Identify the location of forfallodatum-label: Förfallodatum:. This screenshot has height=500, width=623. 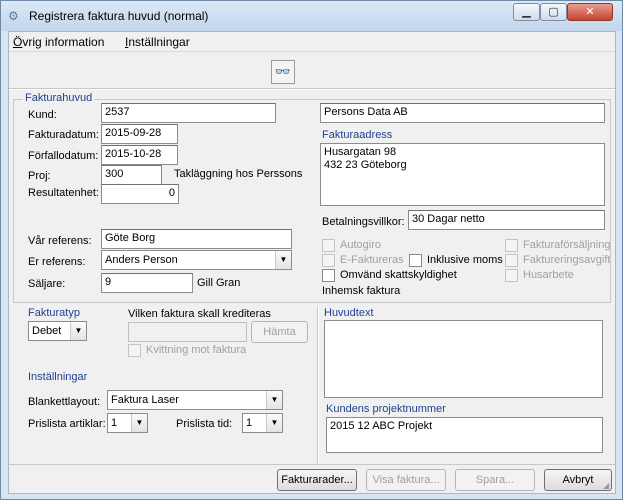
(63, 156).